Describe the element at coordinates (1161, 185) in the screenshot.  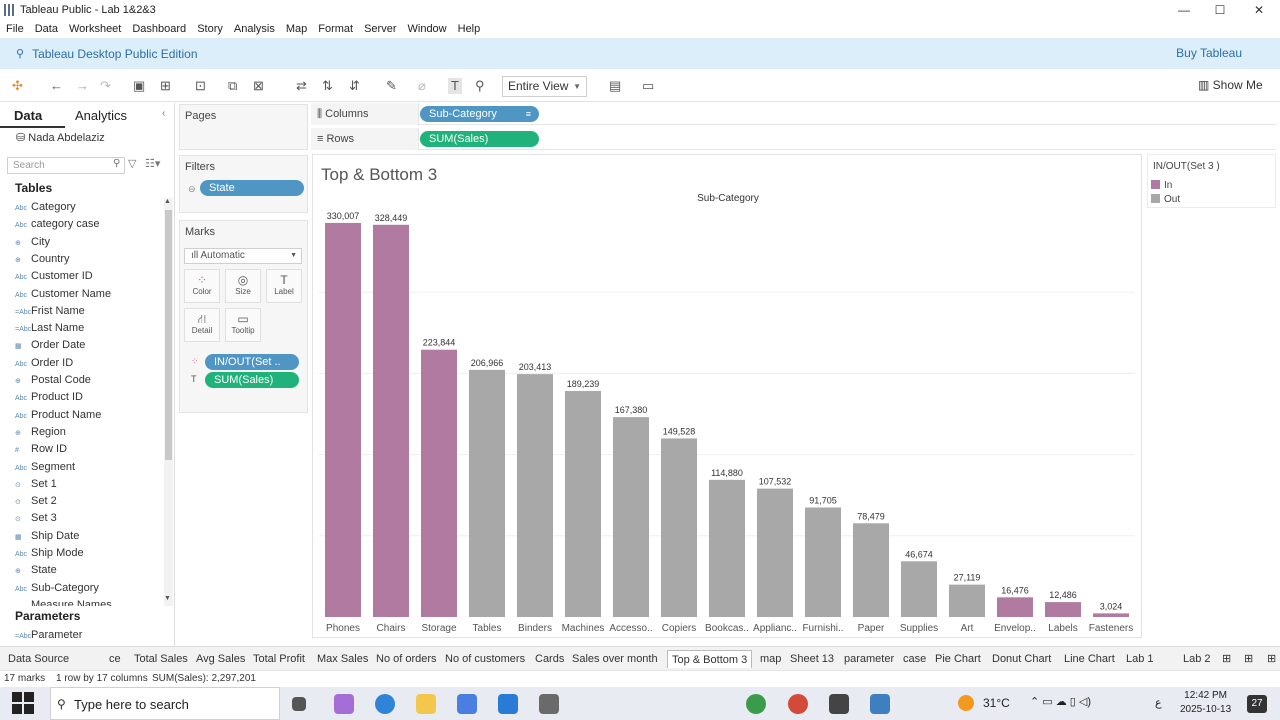
I see `legend-item-in: In` at that location.